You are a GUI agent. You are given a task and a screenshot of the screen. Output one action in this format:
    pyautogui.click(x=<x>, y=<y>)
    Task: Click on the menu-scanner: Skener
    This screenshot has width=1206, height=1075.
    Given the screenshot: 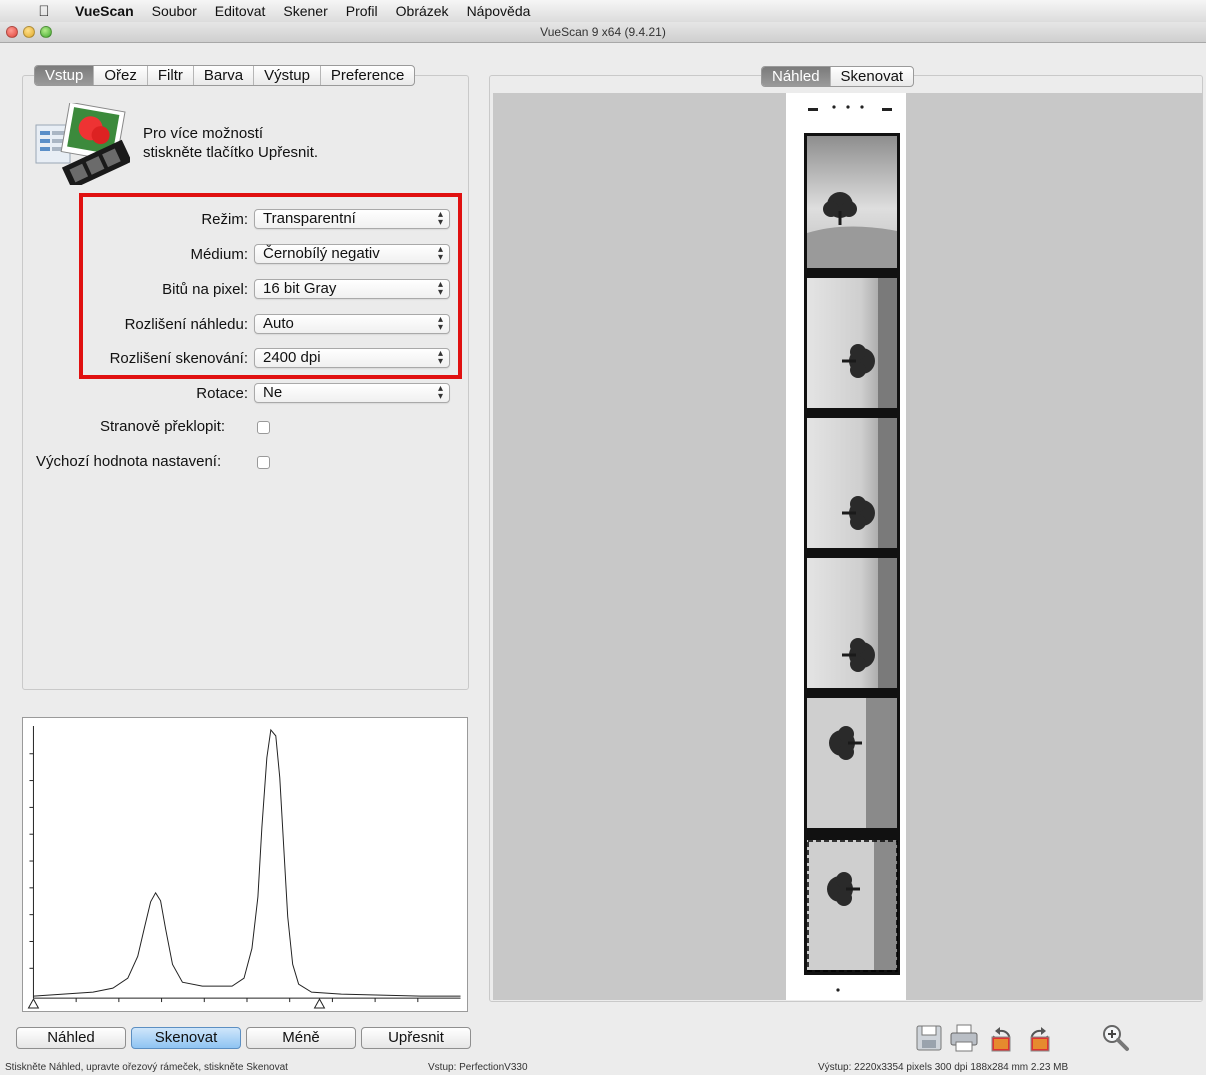 What is the action you would take?
    pyautogui.click(x=305, y=11)
    